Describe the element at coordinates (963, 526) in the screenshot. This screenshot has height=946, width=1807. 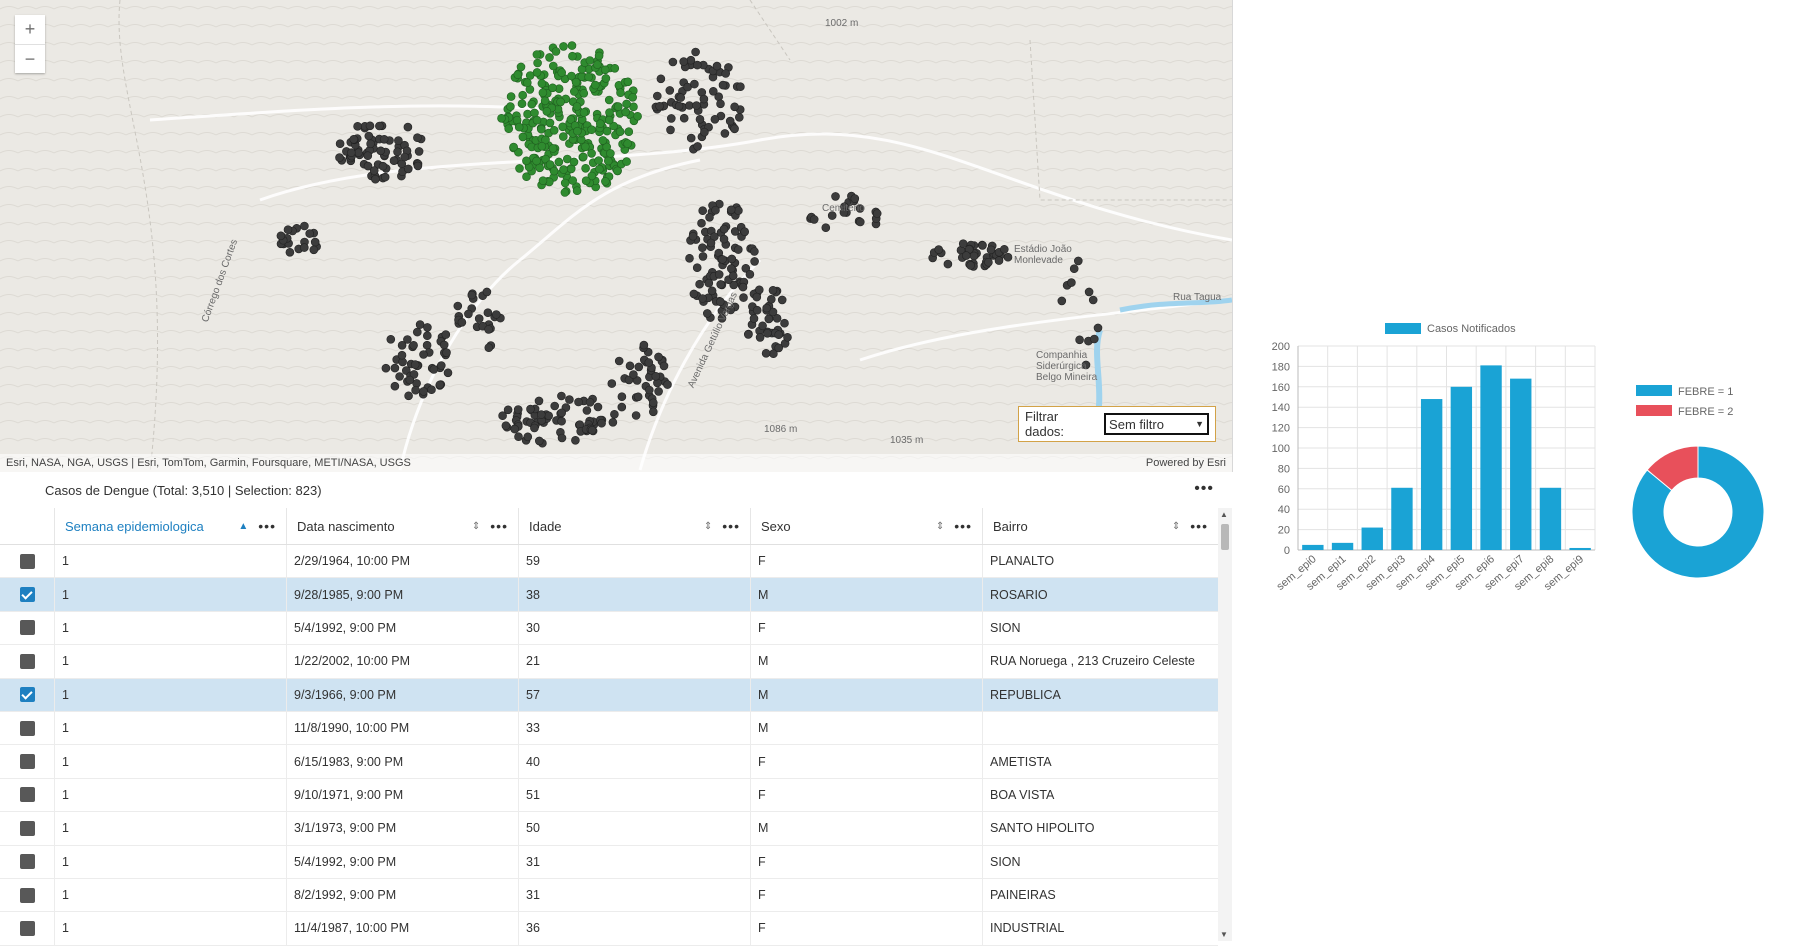
I see `more-icon: •••` at that location.